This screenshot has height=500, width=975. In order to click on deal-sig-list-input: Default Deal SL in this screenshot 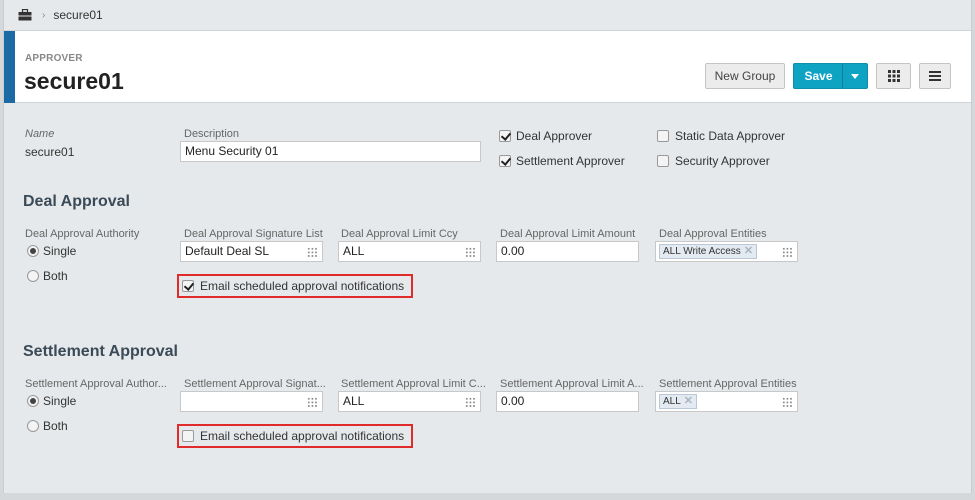, I will do `click(251, 251)`.